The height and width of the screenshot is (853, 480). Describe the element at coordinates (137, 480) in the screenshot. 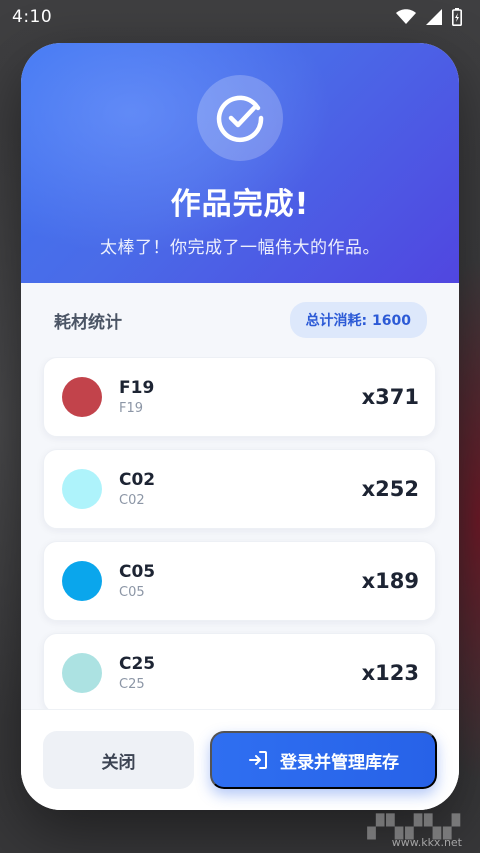

I see `item-code: C02` at that location.